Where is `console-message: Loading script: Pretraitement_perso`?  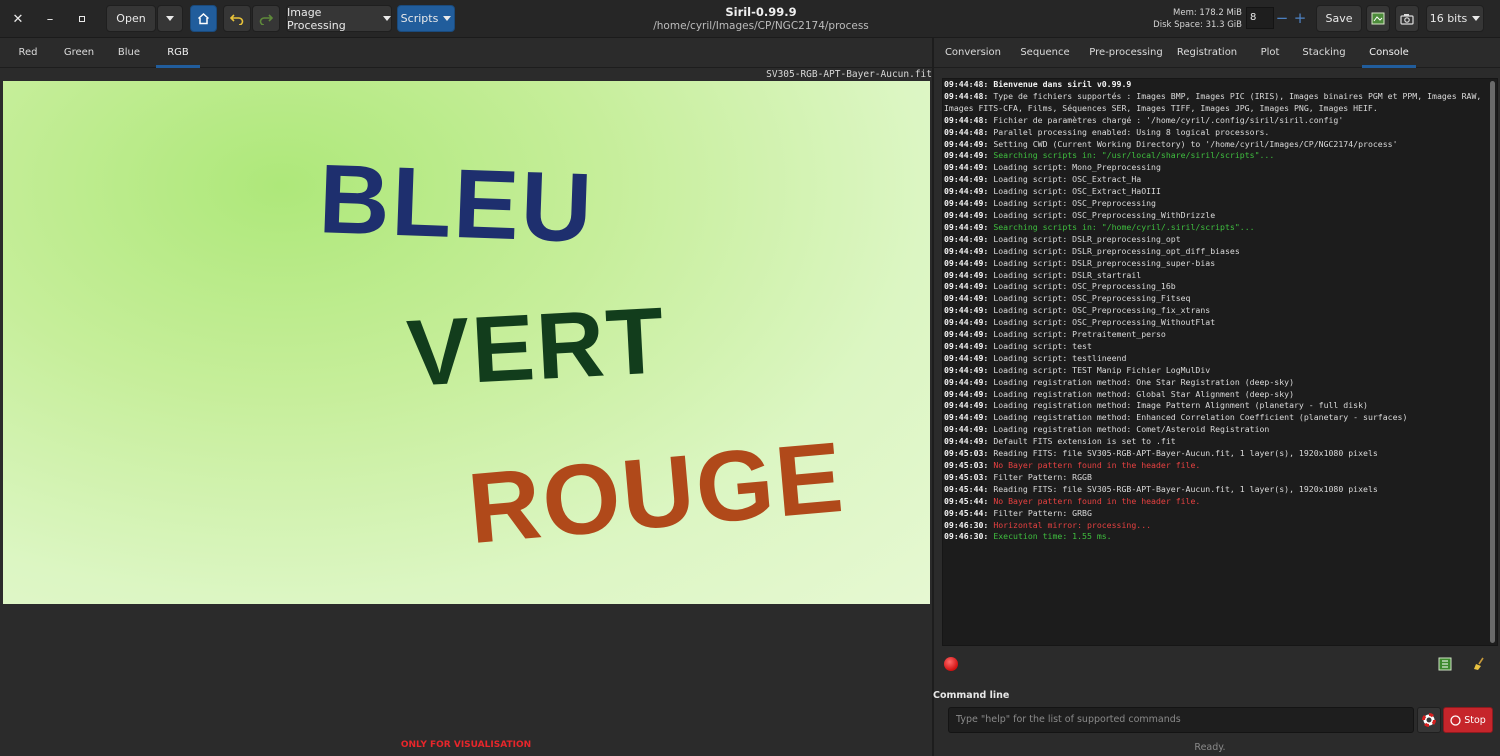
console-message: Loading script: Pretraitement_perso is located at coordinates (1079, 334).